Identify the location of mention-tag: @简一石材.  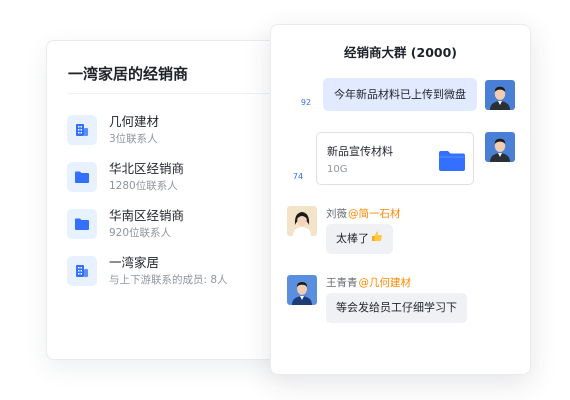
(374, 214).